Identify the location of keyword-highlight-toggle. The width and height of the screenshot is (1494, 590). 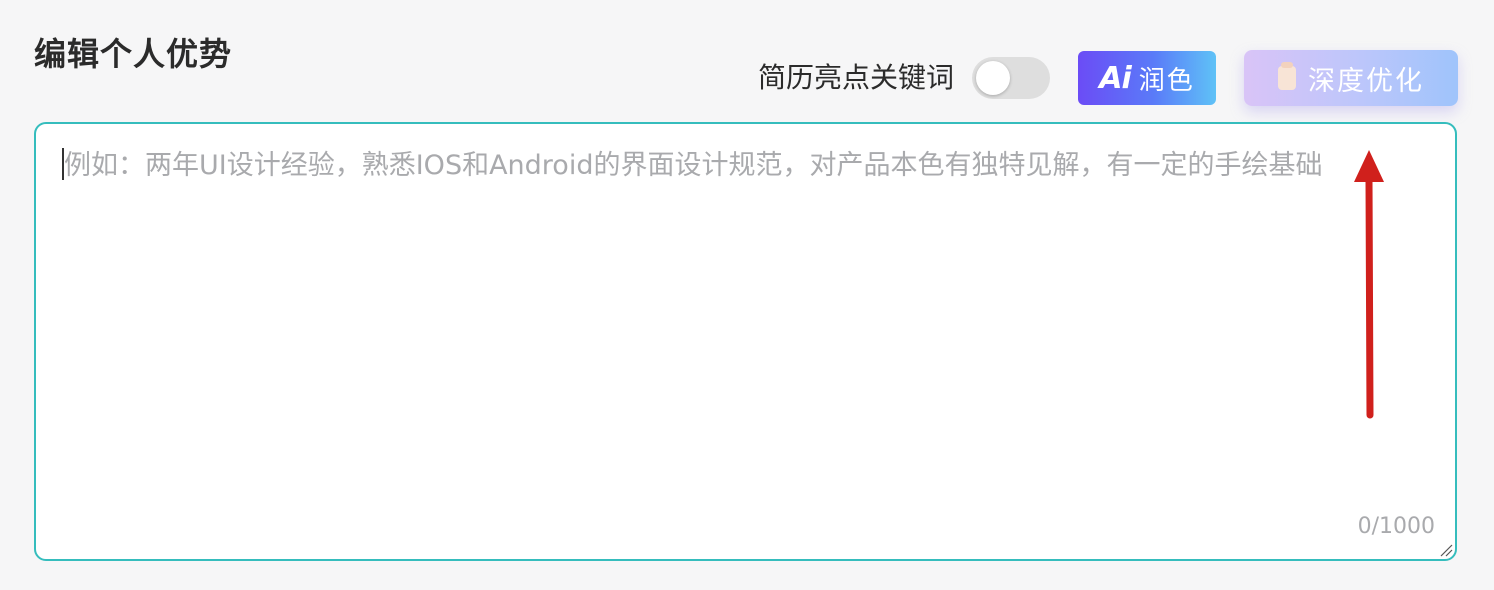
(1011, 78).